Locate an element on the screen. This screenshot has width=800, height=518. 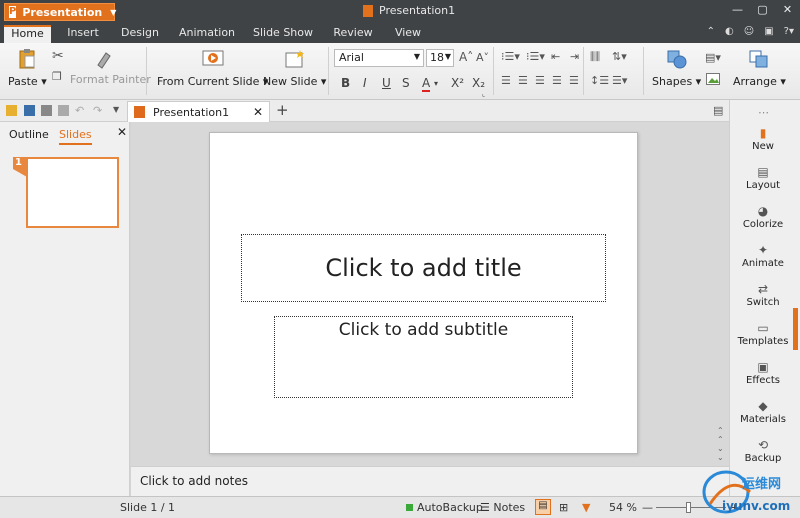
title-placeholder: Click to add title is located at coordinates (423, 268).